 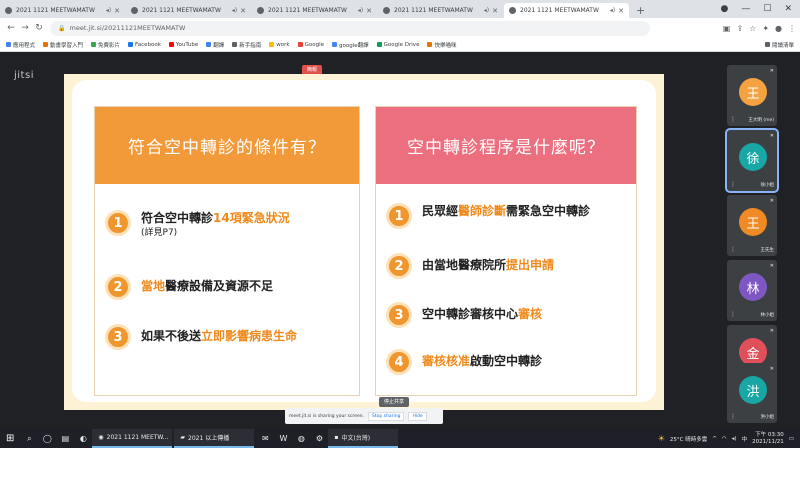 I want to click on participant-tile: ✕ 王 ⋮ 王大明 (me), so click(x=752, y=95).